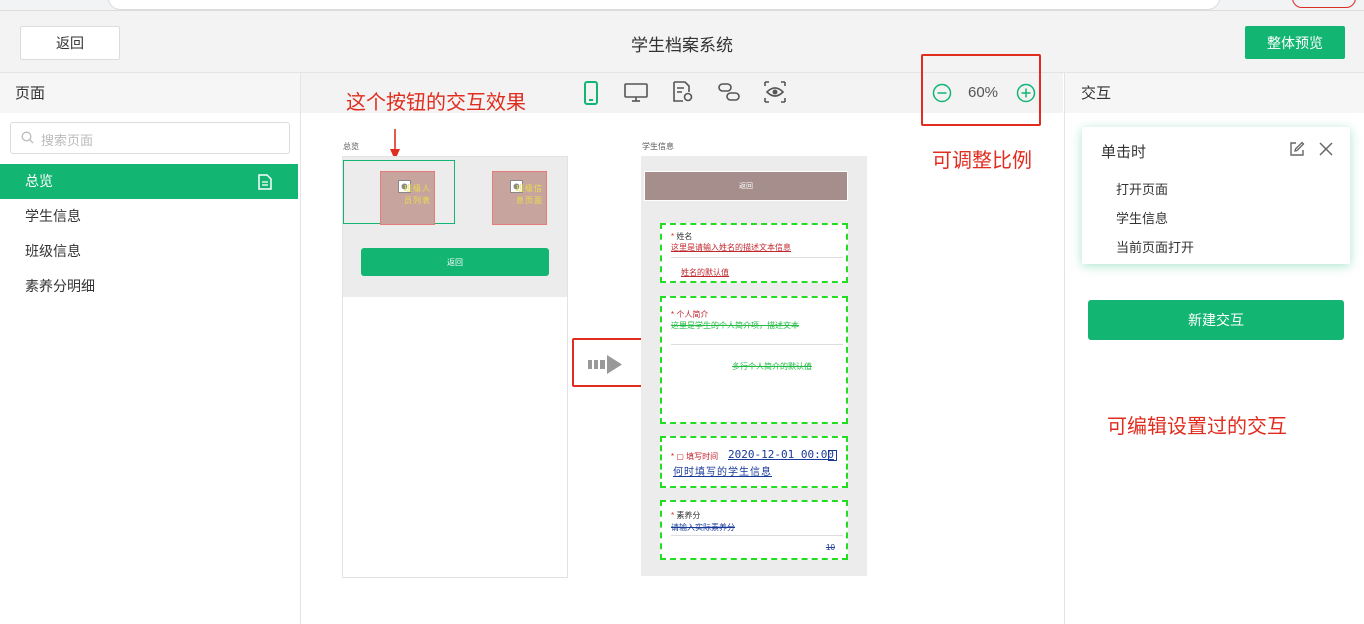  What do you see at coordinates (1142, 218) in the screenshot?
I see `interaction-target: 学生信息` at bounding box center [1142, 218].